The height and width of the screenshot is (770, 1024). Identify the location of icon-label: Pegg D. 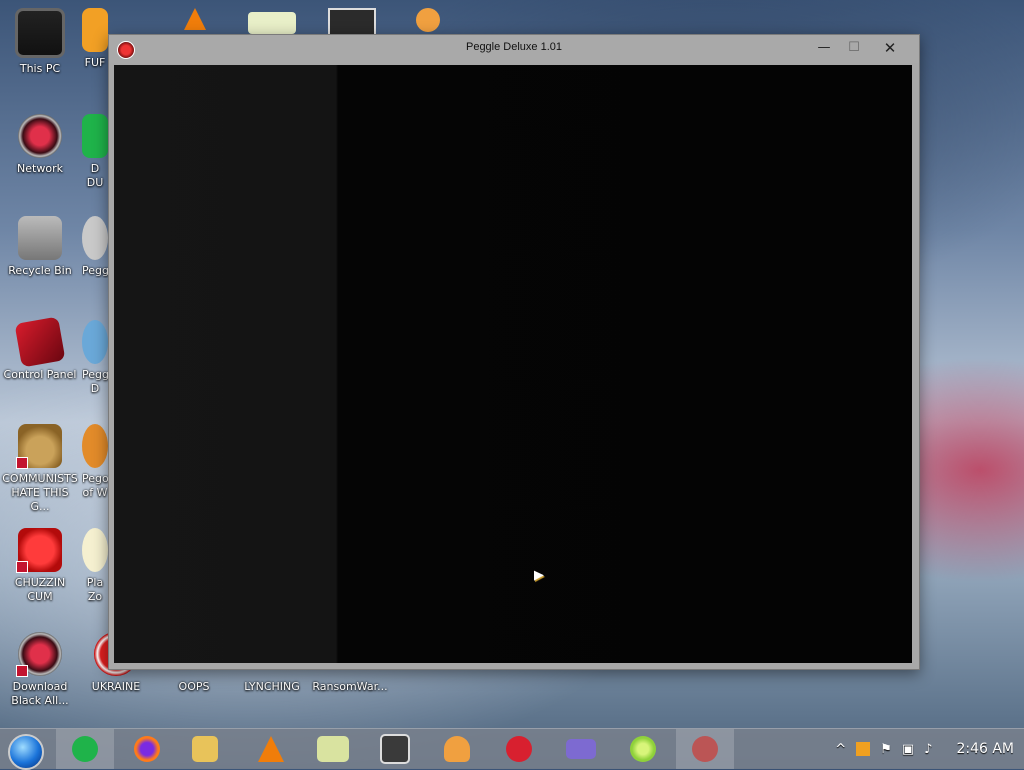
(95, 381).